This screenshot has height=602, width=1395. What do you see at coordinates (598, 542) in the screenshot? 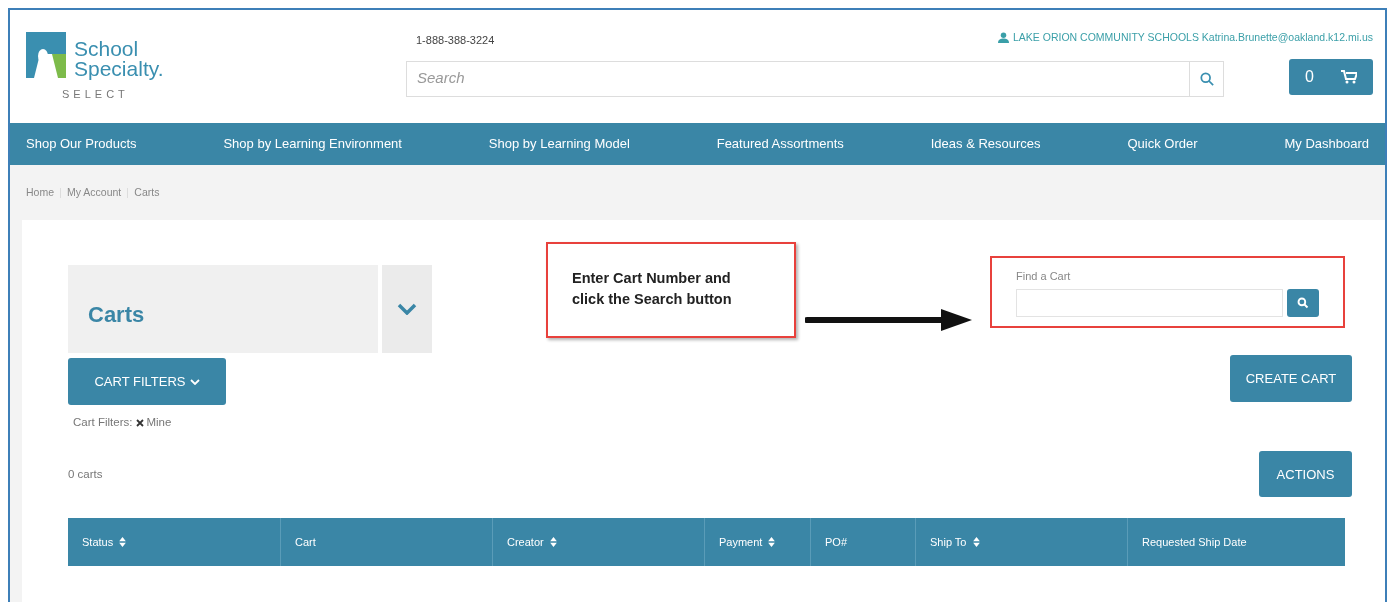
I see `column-header: Creator` at bounding box center [598, 542].